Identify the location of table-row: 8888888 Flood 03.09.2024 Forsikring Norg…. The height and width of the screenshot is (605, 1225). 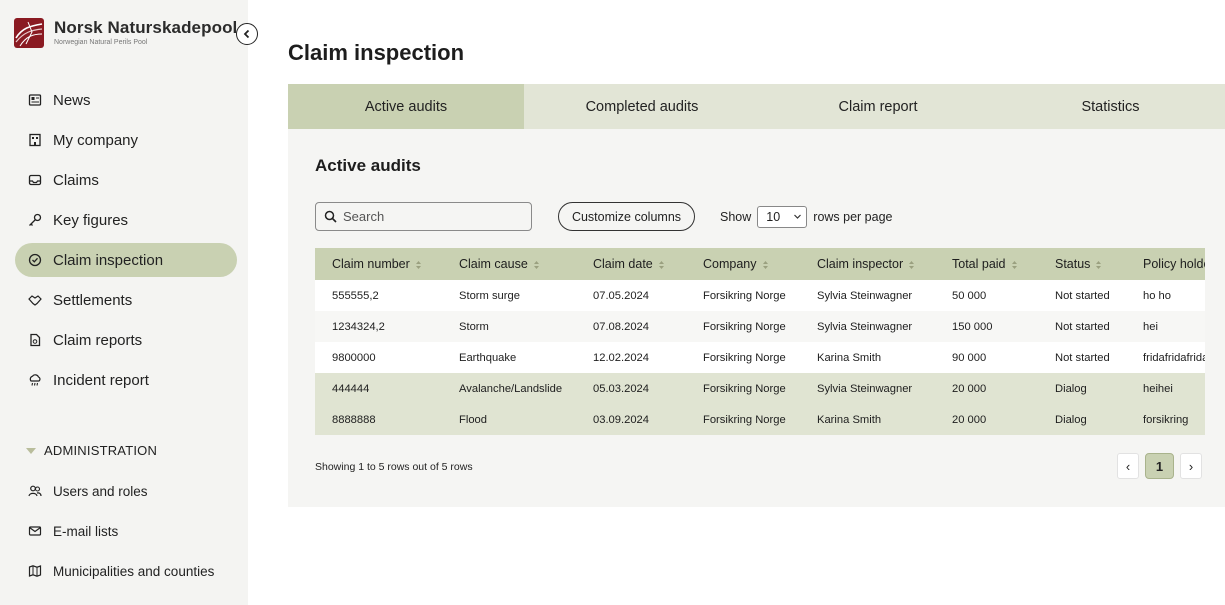
(760, 419).